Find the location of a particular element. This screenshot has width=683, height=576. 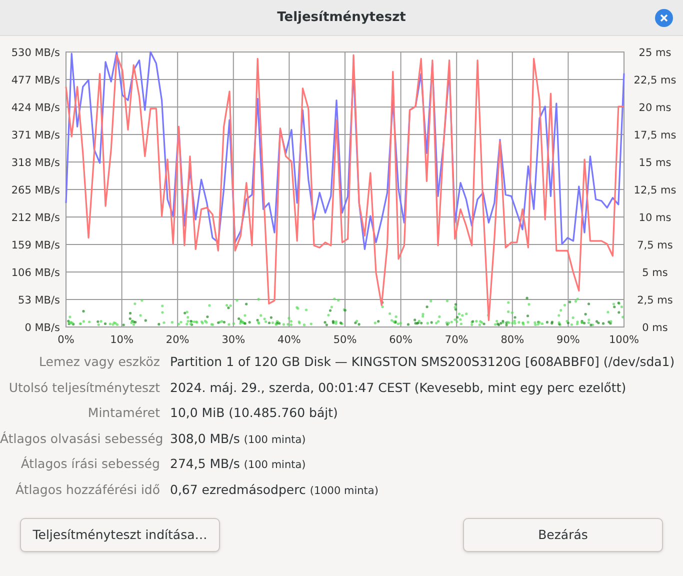

axis-label: 212 MB/s is located at coordinates (35, 218).